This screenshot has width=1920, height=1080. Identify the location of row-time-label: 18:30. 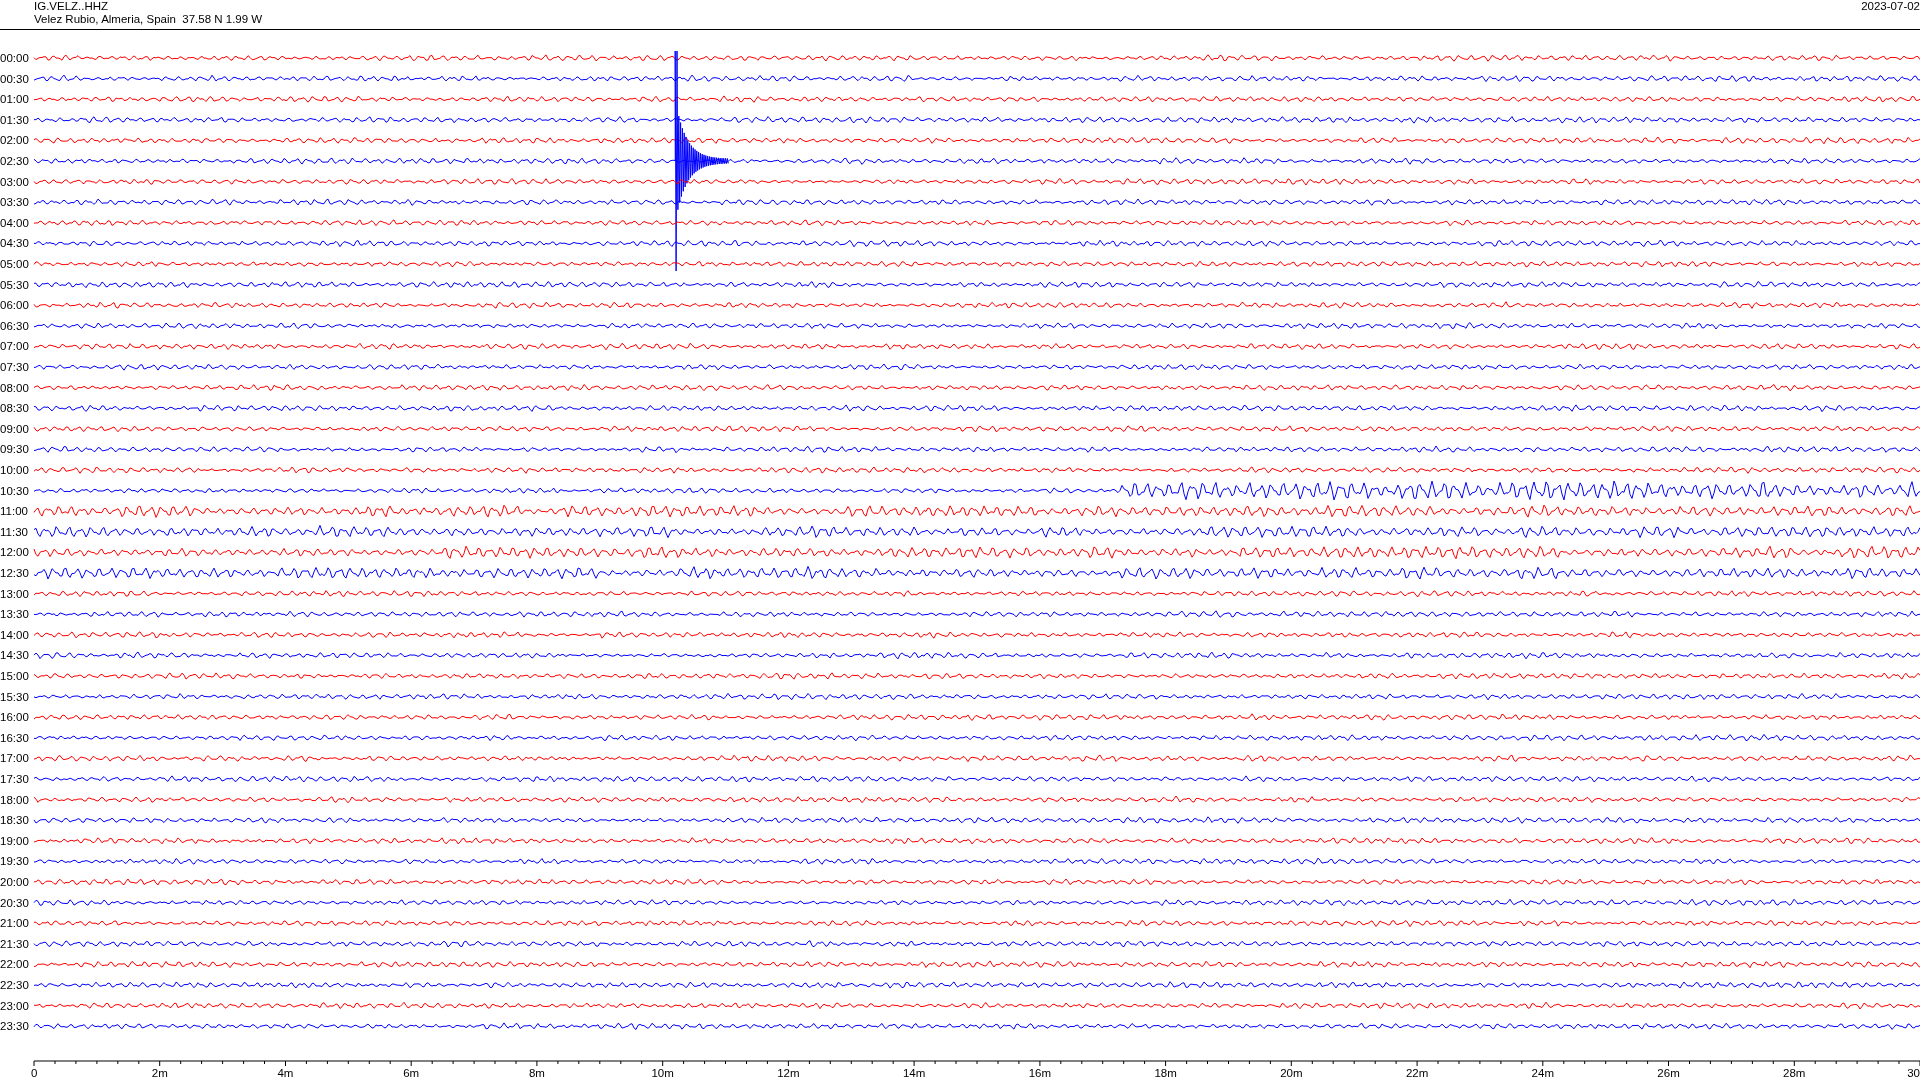
(14, 820).